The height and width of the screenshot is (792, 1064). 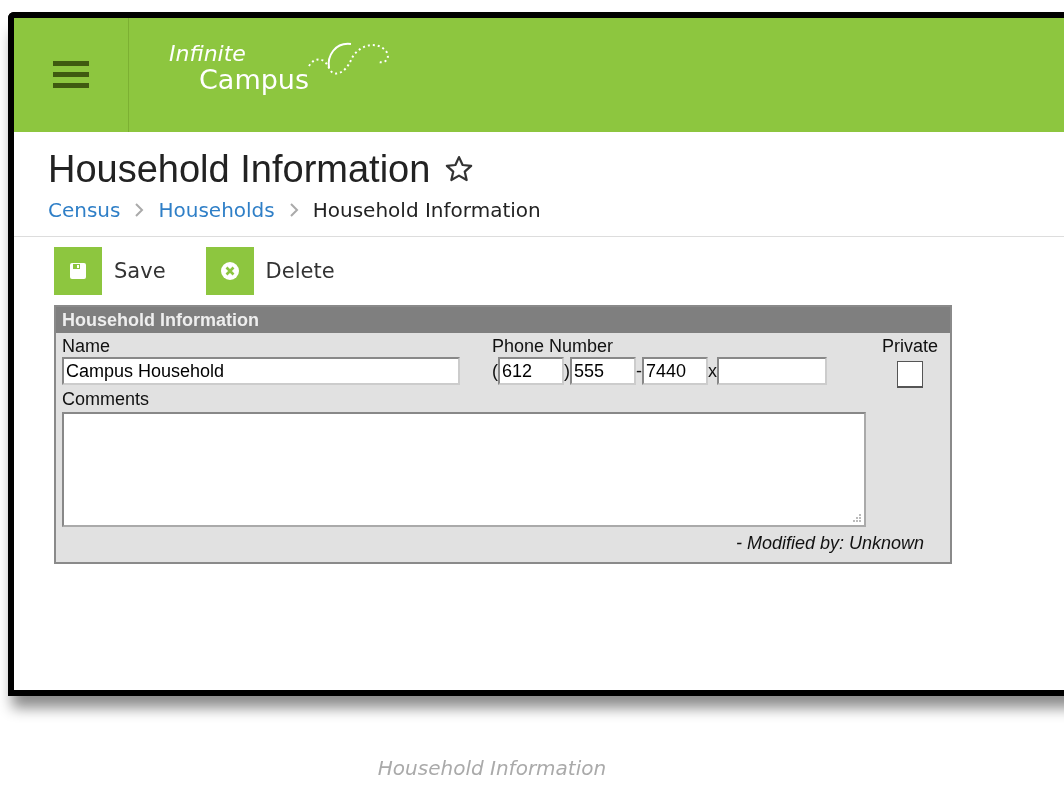 I want to click on panel-title: Household Information, so click(x=503, y=320).